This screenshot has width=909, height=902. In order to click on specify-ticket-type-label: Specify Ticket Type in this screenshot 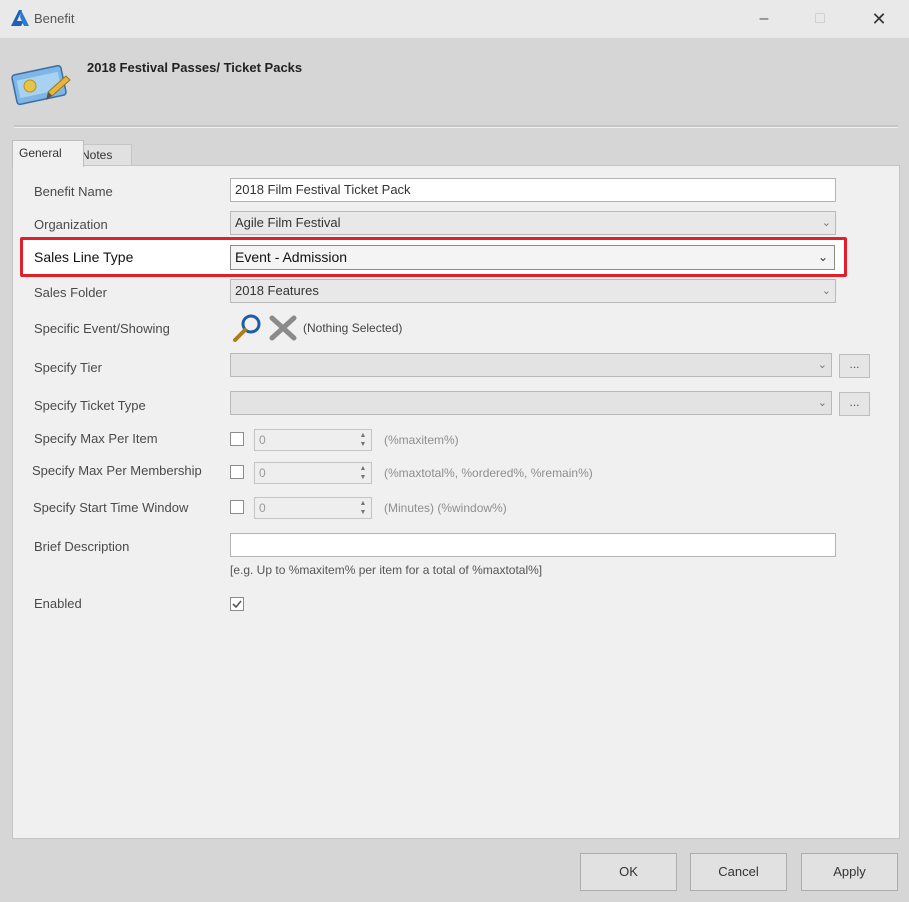, I will do `click(90, 405)`.